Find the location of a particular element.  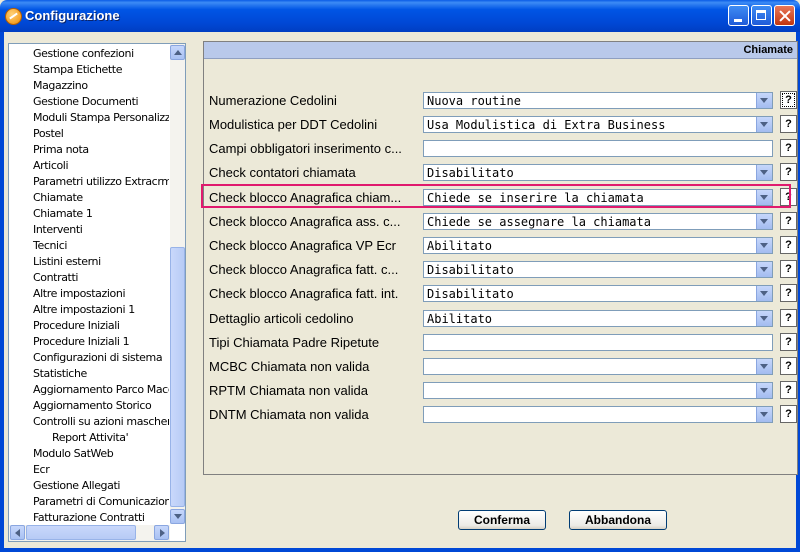

field-value: Chiede se assegnare la chiamata is located at coordinates (539, 222).